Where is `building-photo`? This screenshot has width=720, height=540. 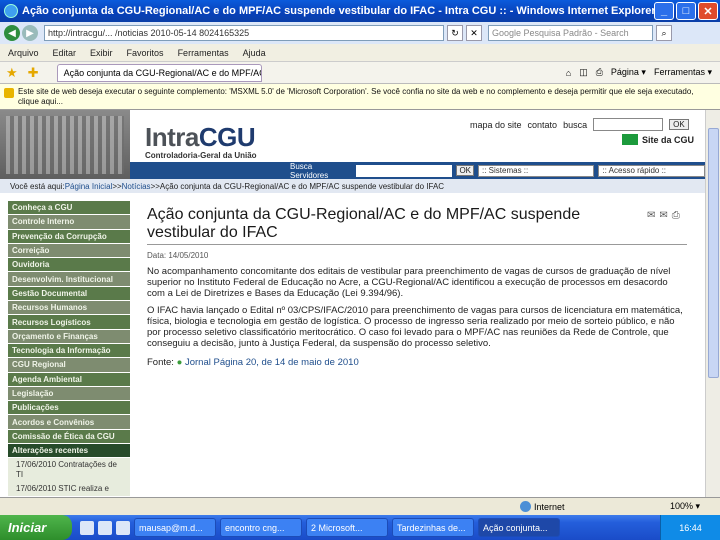 building-photo is located at coordinates (65, 145).